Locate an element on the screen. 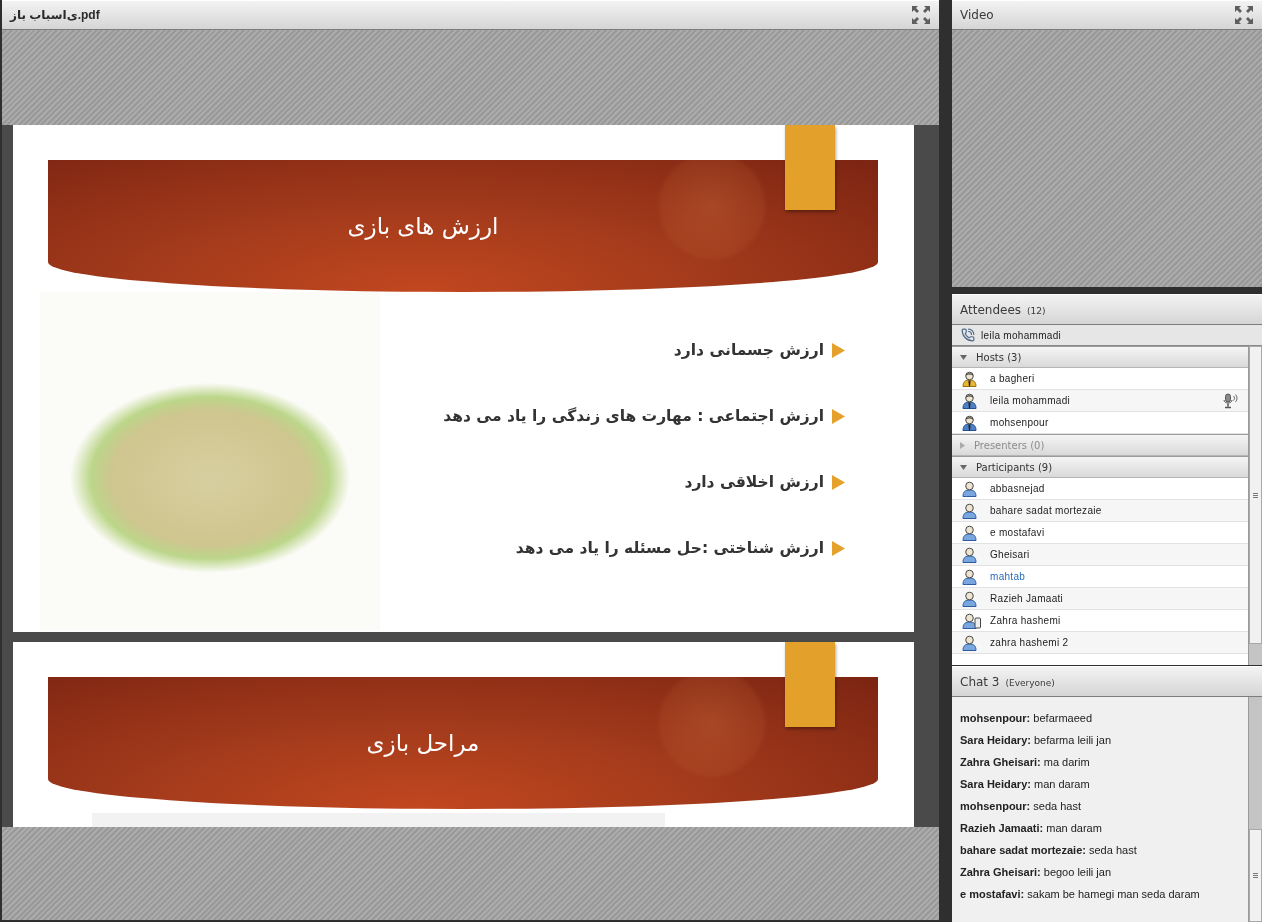  slide-title: مراحل بازی is located at coordinates (423, 743).